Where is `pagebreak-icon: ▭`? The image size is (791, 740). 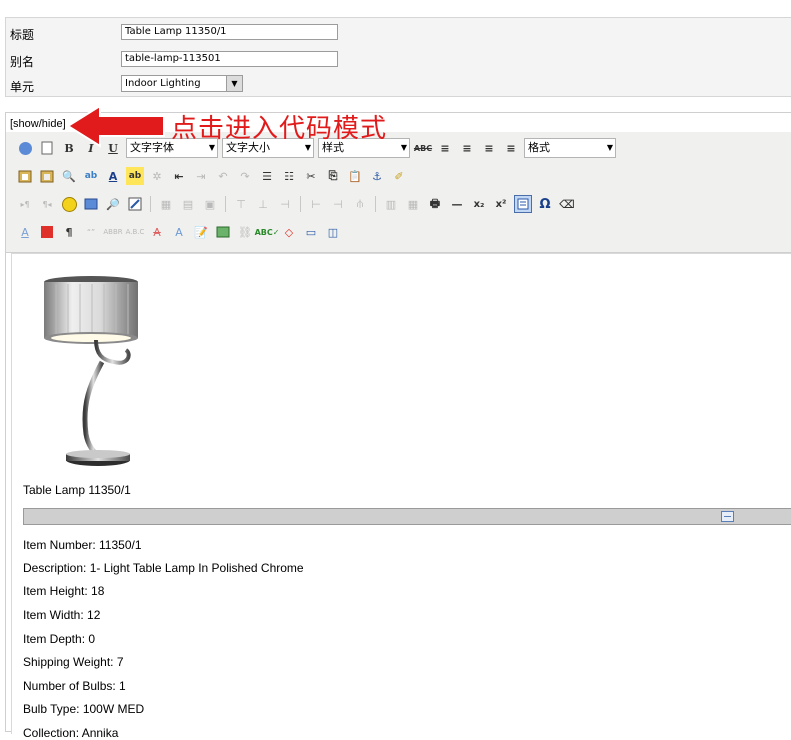 pagebreak-icon: ▭ is located at coordinates (311, 232).